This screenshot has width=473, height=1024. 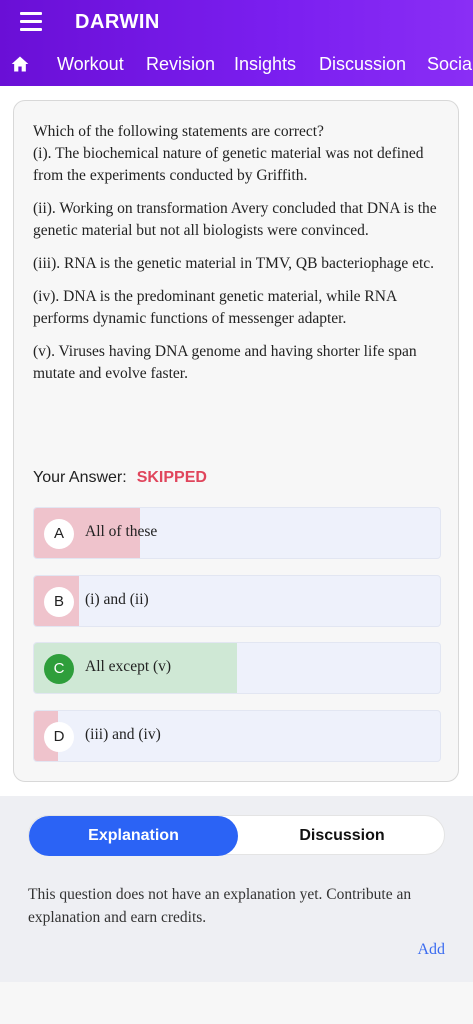 What do you see at coordinates (133, 836) in the screenshot?
I see `explanation-tab: Explanation` at bounding box center [133, 836].